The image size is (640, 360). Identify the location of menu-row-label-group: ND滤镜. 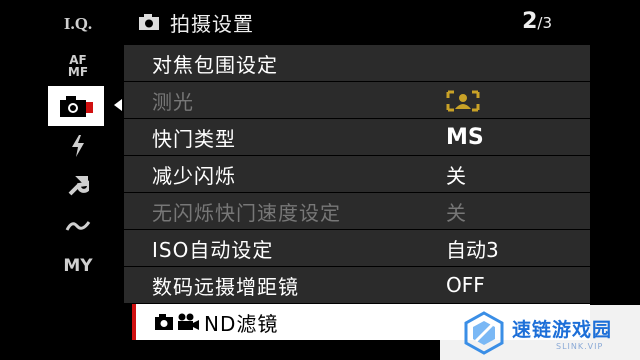
(216, 322).